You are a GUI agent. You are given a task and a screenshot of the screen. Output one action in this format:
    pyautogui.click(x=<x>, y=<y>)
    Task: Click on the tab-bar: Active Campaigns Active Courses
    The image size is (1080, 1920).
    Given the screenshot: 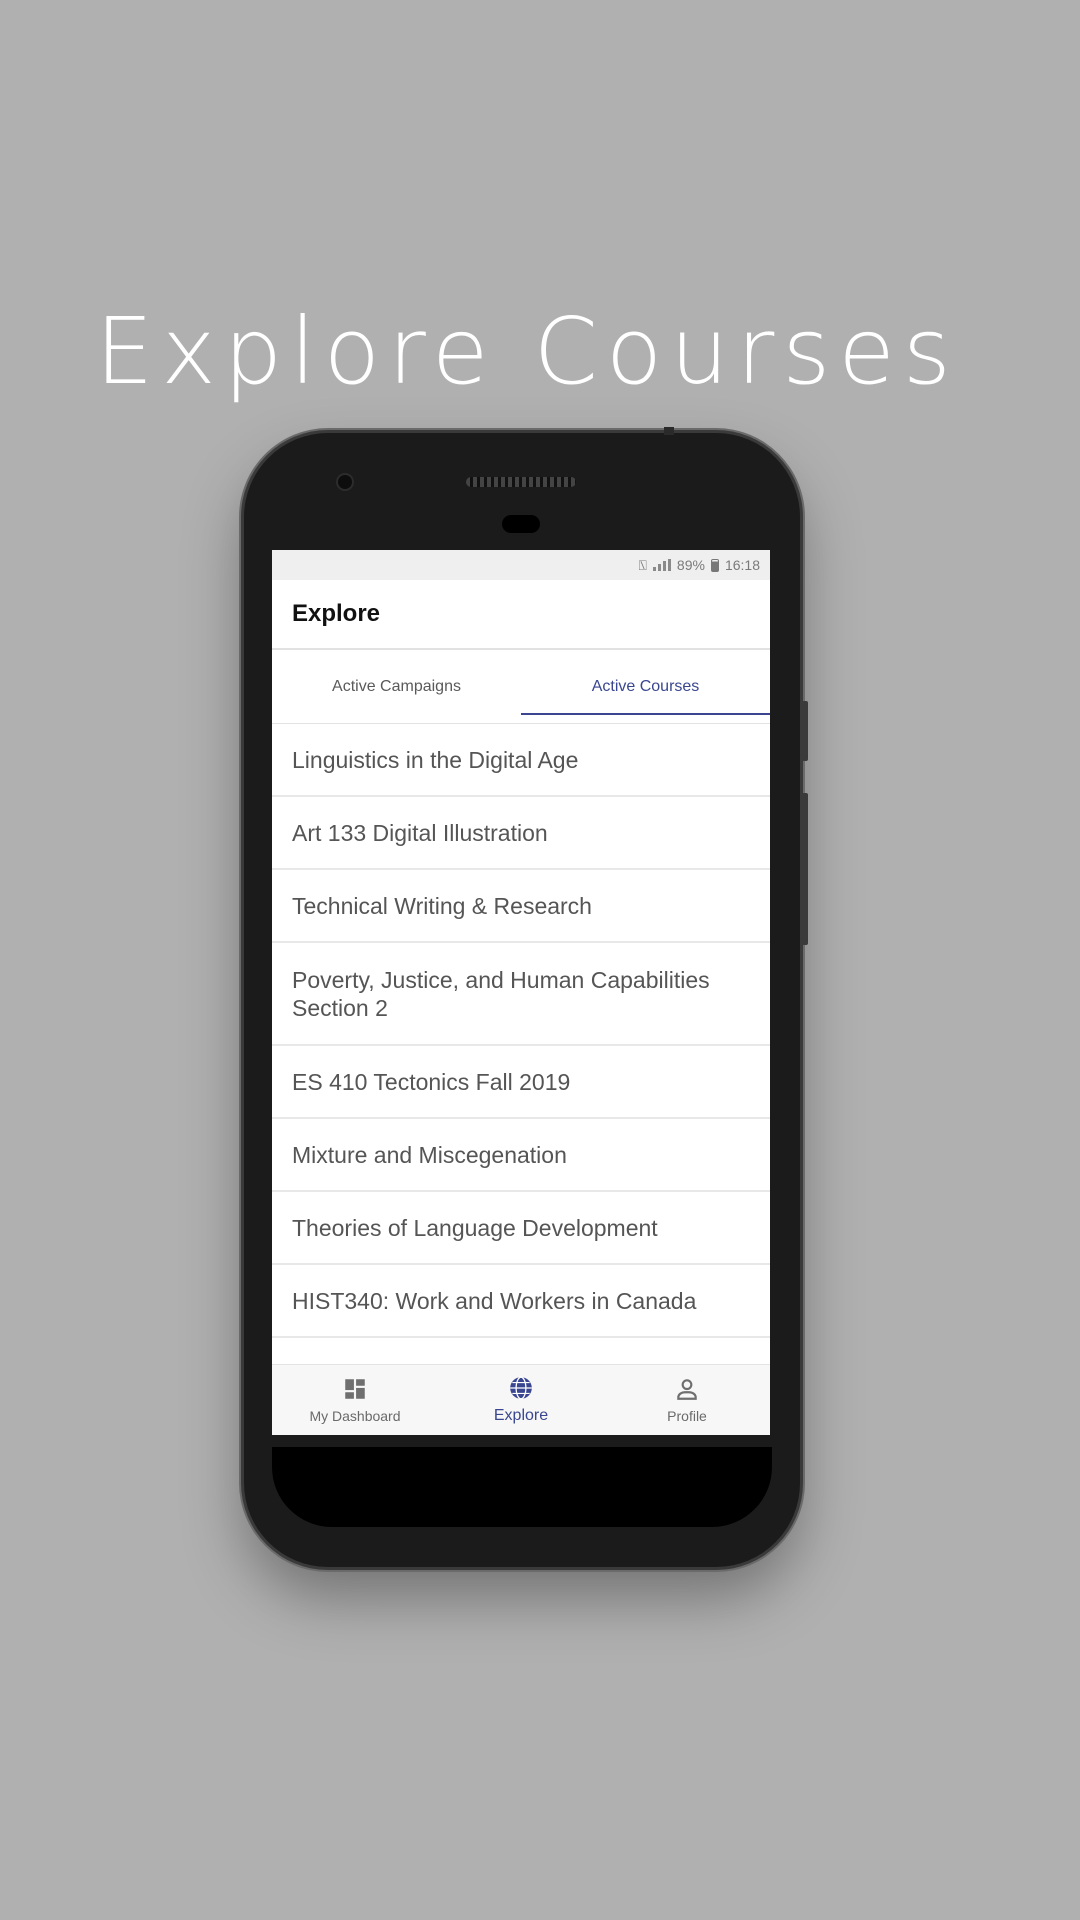 What is the action you would take?
    pyautogui.click(x=521, y=687)
    